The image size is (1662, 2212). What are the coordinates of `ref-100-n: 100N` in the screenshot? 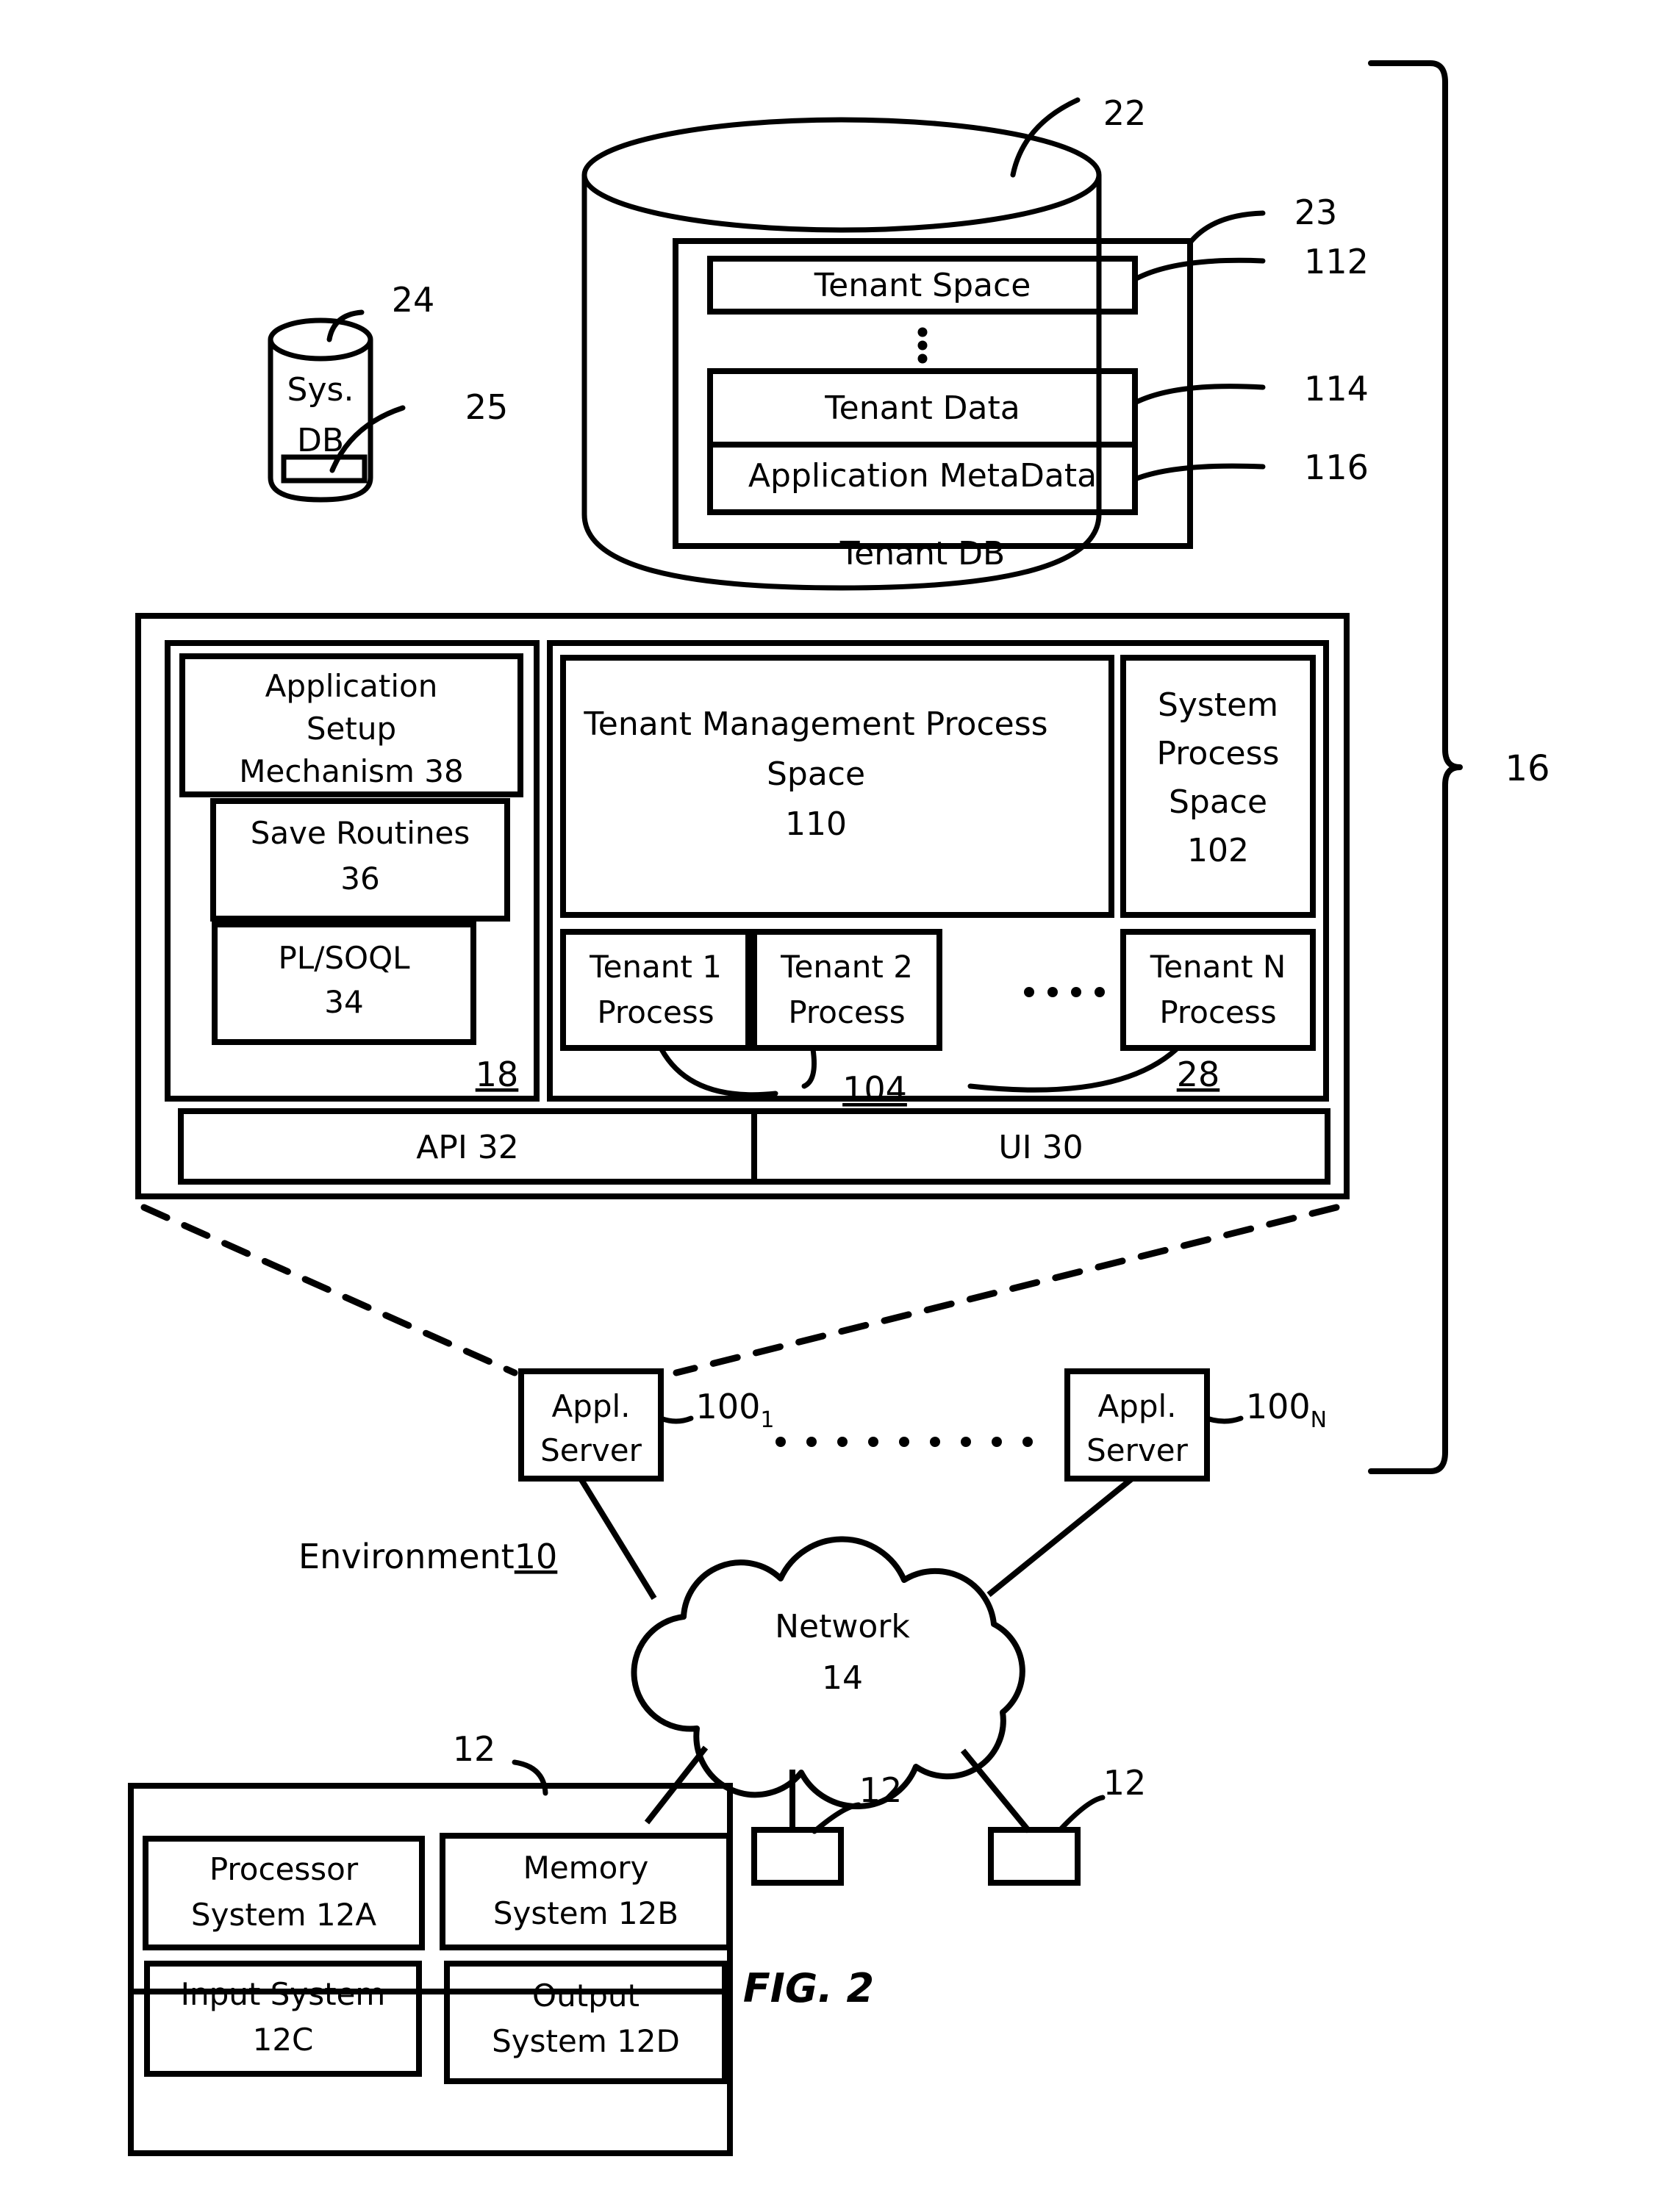 It's located at (1287, 1410).